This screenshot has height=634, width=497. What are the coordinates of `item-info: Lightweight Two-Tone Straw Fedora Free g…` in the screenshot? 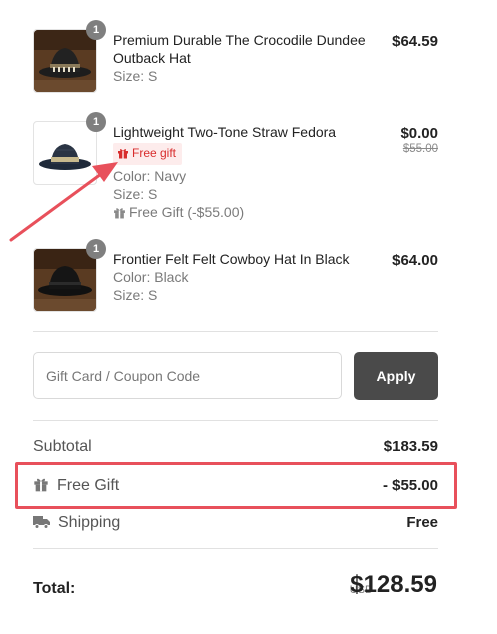 It's located at (240, 173).